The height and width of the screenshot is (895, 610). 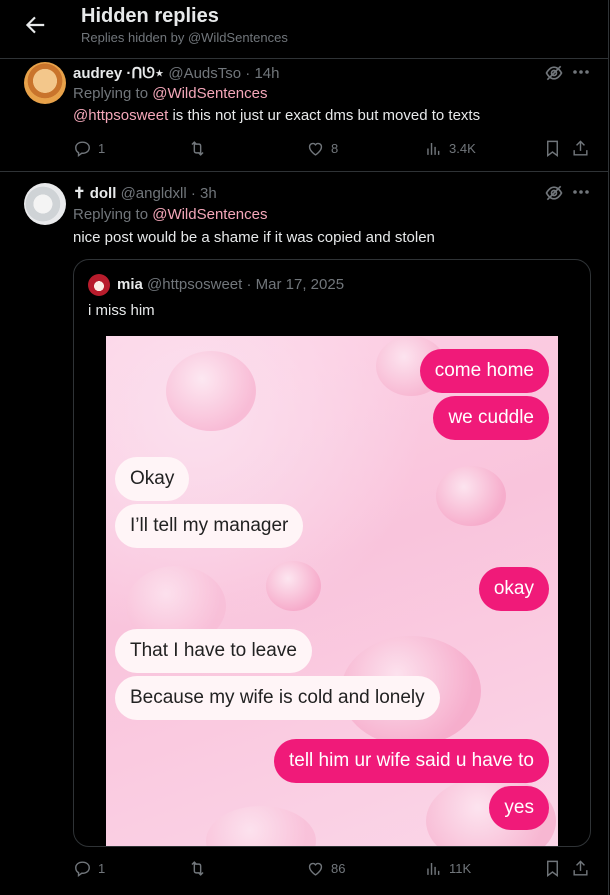 What do you see at coordinates (462, 148) in the screenshot?
I see `view-count: 3.4K` at bounding box center [462, 148].